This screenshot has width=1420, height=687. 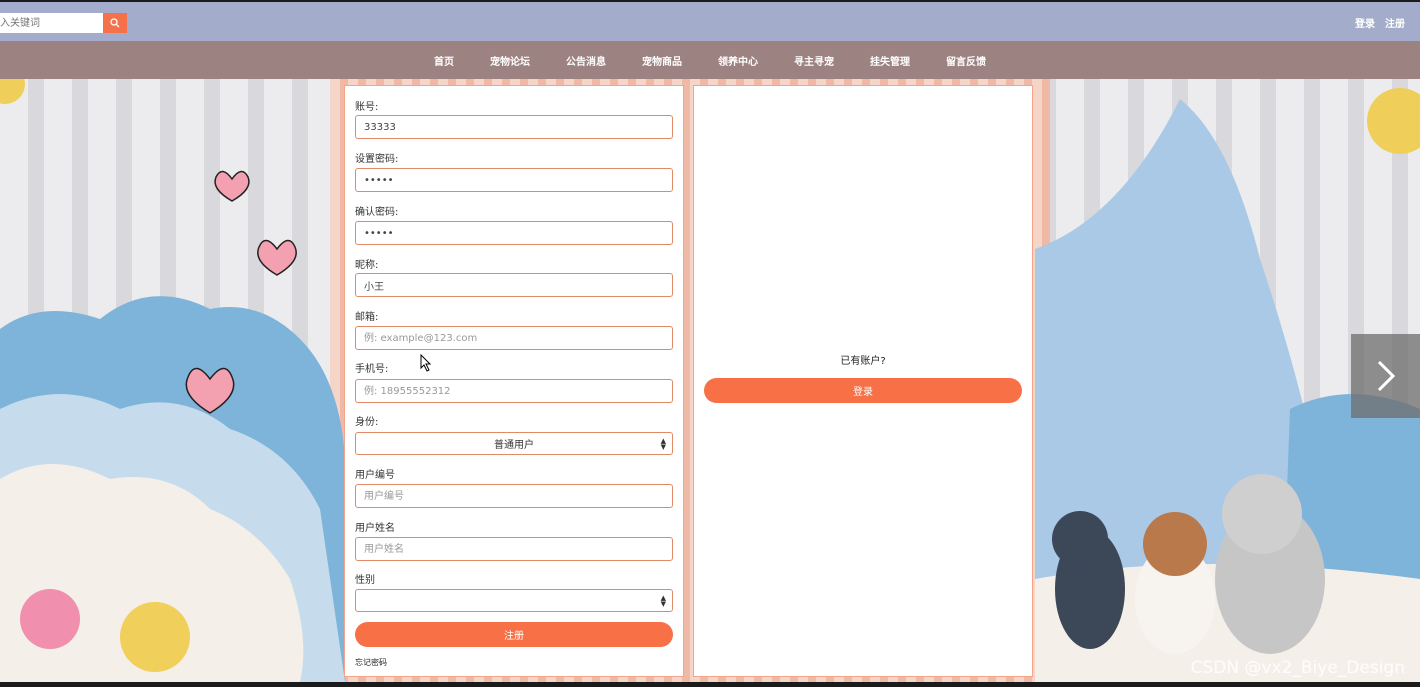 I want to click on login-button: 登录, so click(x=863, y=390).